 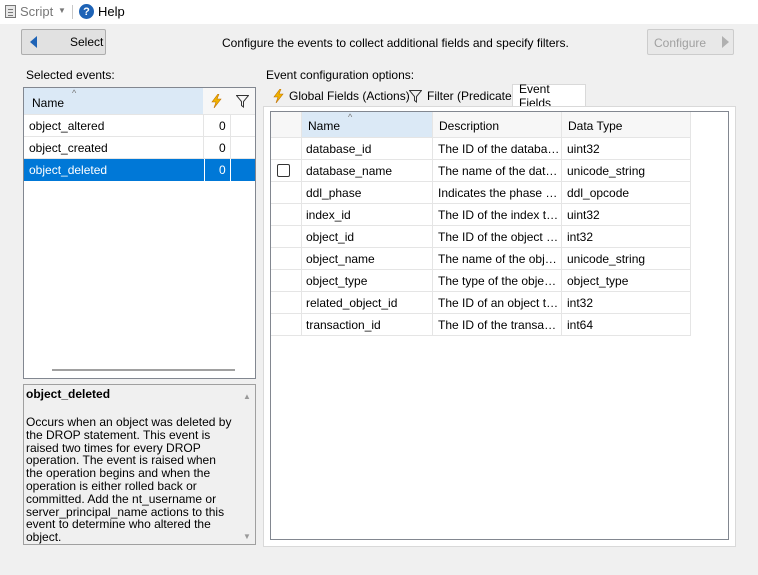 I want to click on configure-button-label: Configure, so click(x=680, y=43).